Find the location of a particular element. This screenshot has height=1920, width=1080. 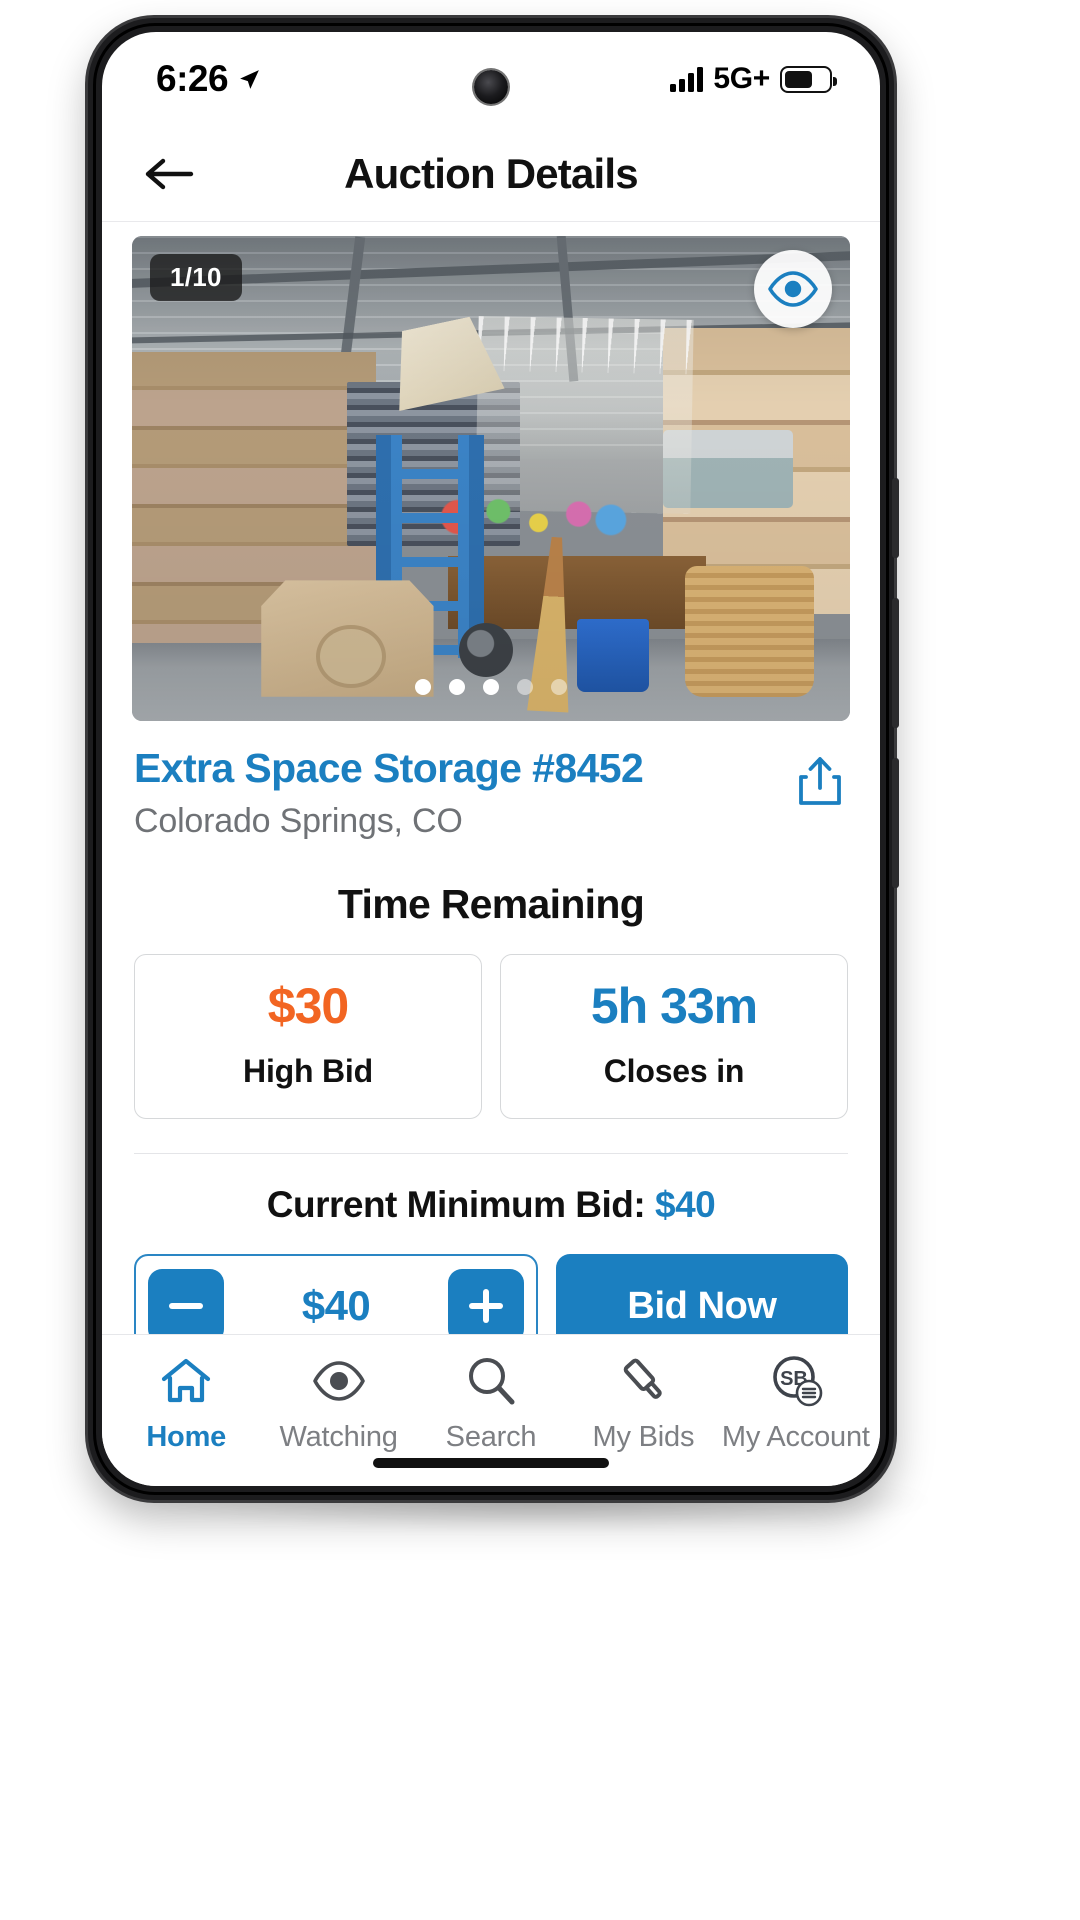

closes-in-card: 5h 33m Closes in is located at coordinates (674, 1037).